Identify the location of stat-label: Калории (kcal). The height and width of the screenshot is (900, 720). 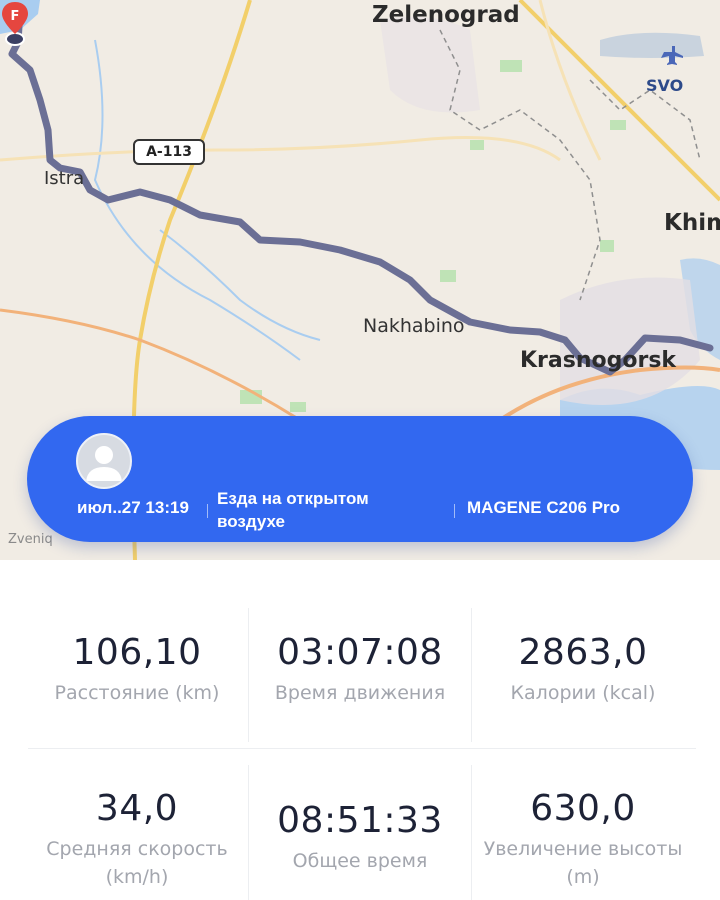
(583, 693).